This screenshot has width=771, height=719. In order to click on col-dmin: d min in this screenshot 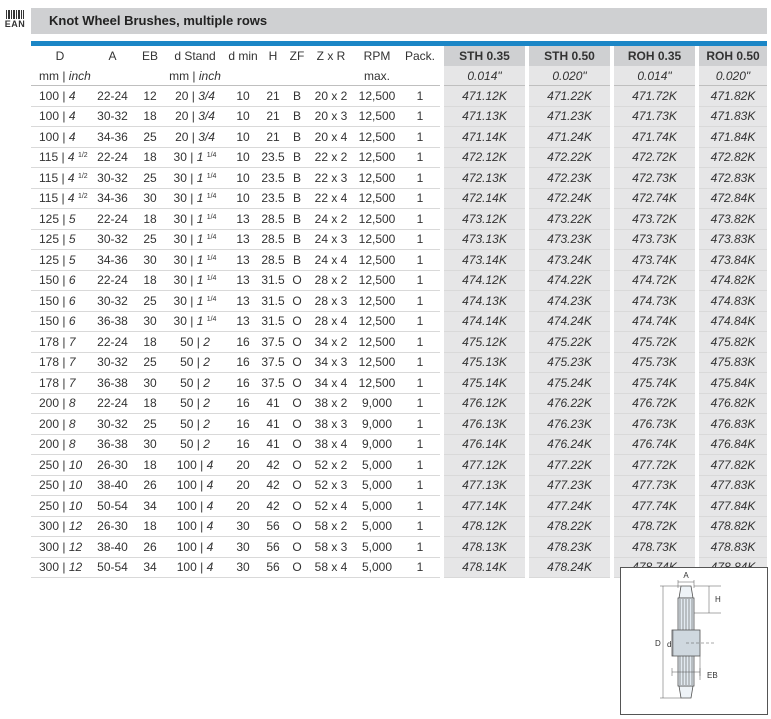, I will do `click(243, 56)`.